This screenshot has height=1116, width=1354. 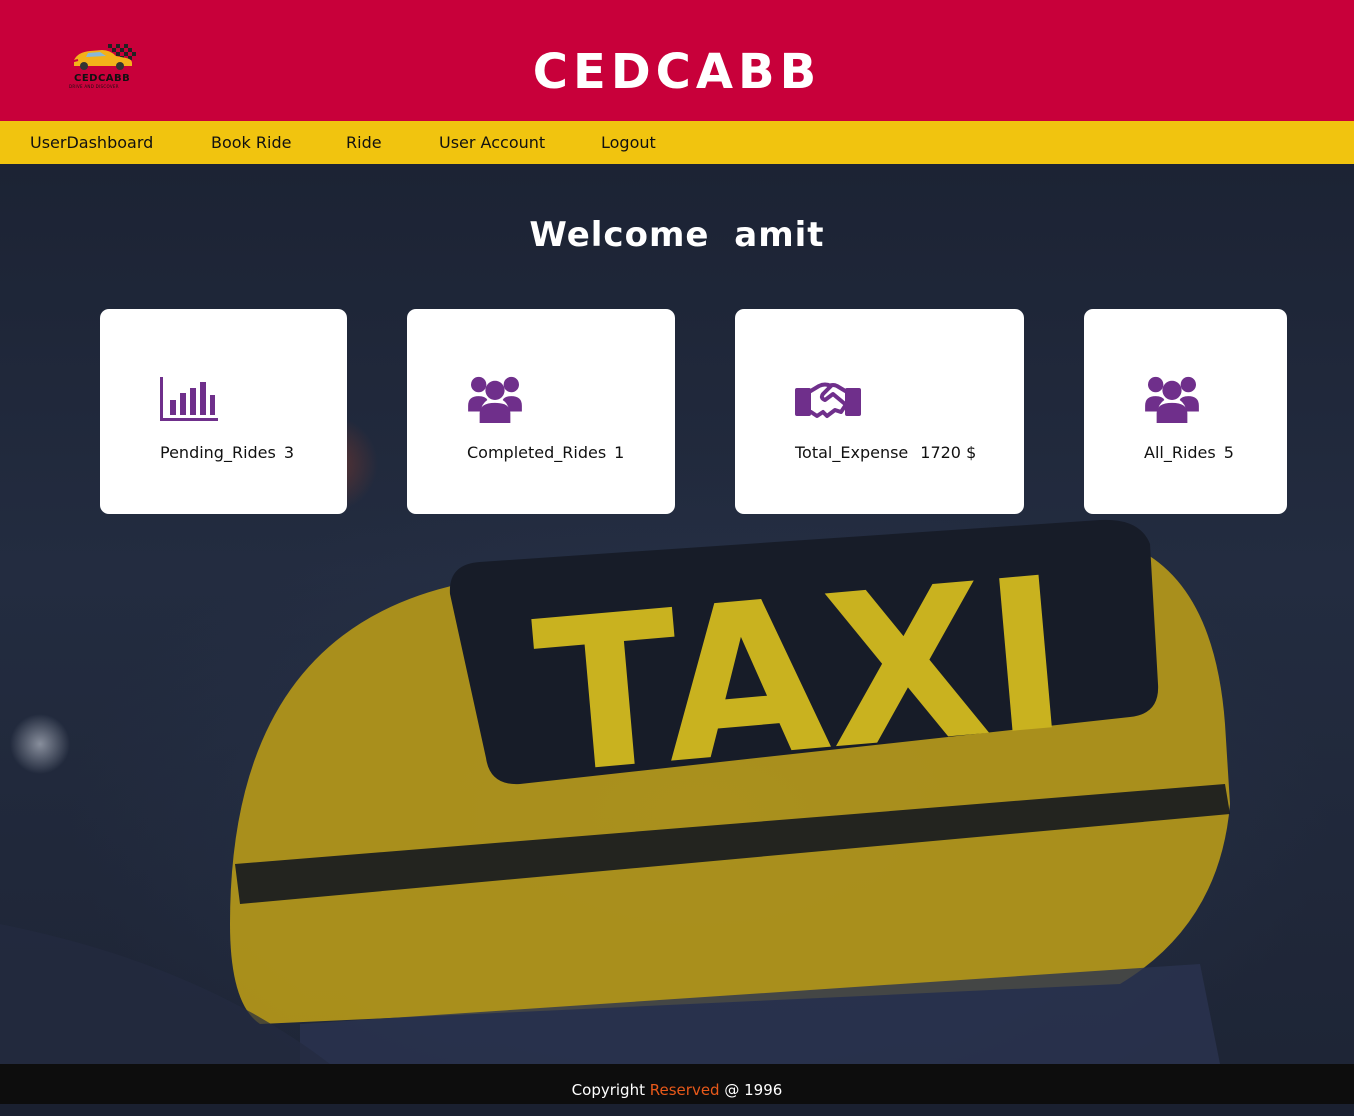 I want to click on pending-rides-value: 3, so click(x=289, y=452).